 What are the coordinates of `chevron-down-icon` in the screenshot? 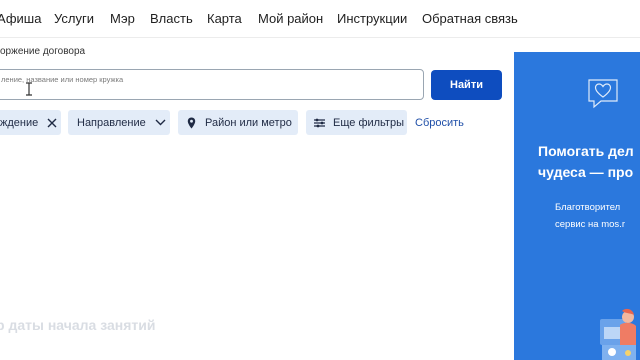 It's located at (160, 122).